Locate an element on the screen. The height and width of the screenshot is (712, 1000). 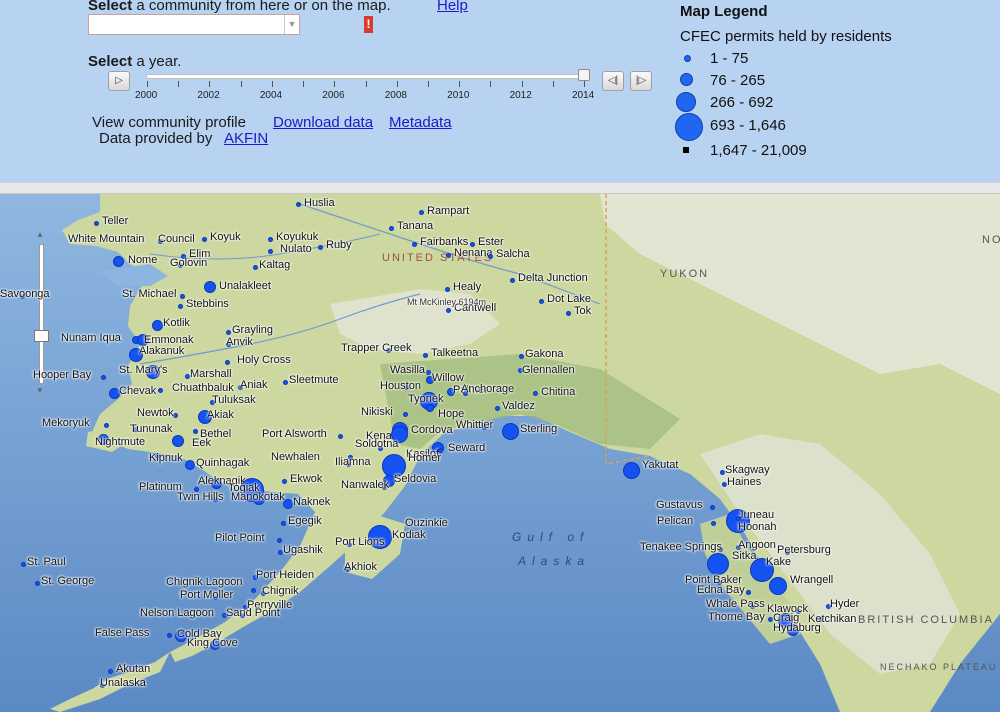
community-label: Nelson Lagoon is located at coordinates (177, 613).